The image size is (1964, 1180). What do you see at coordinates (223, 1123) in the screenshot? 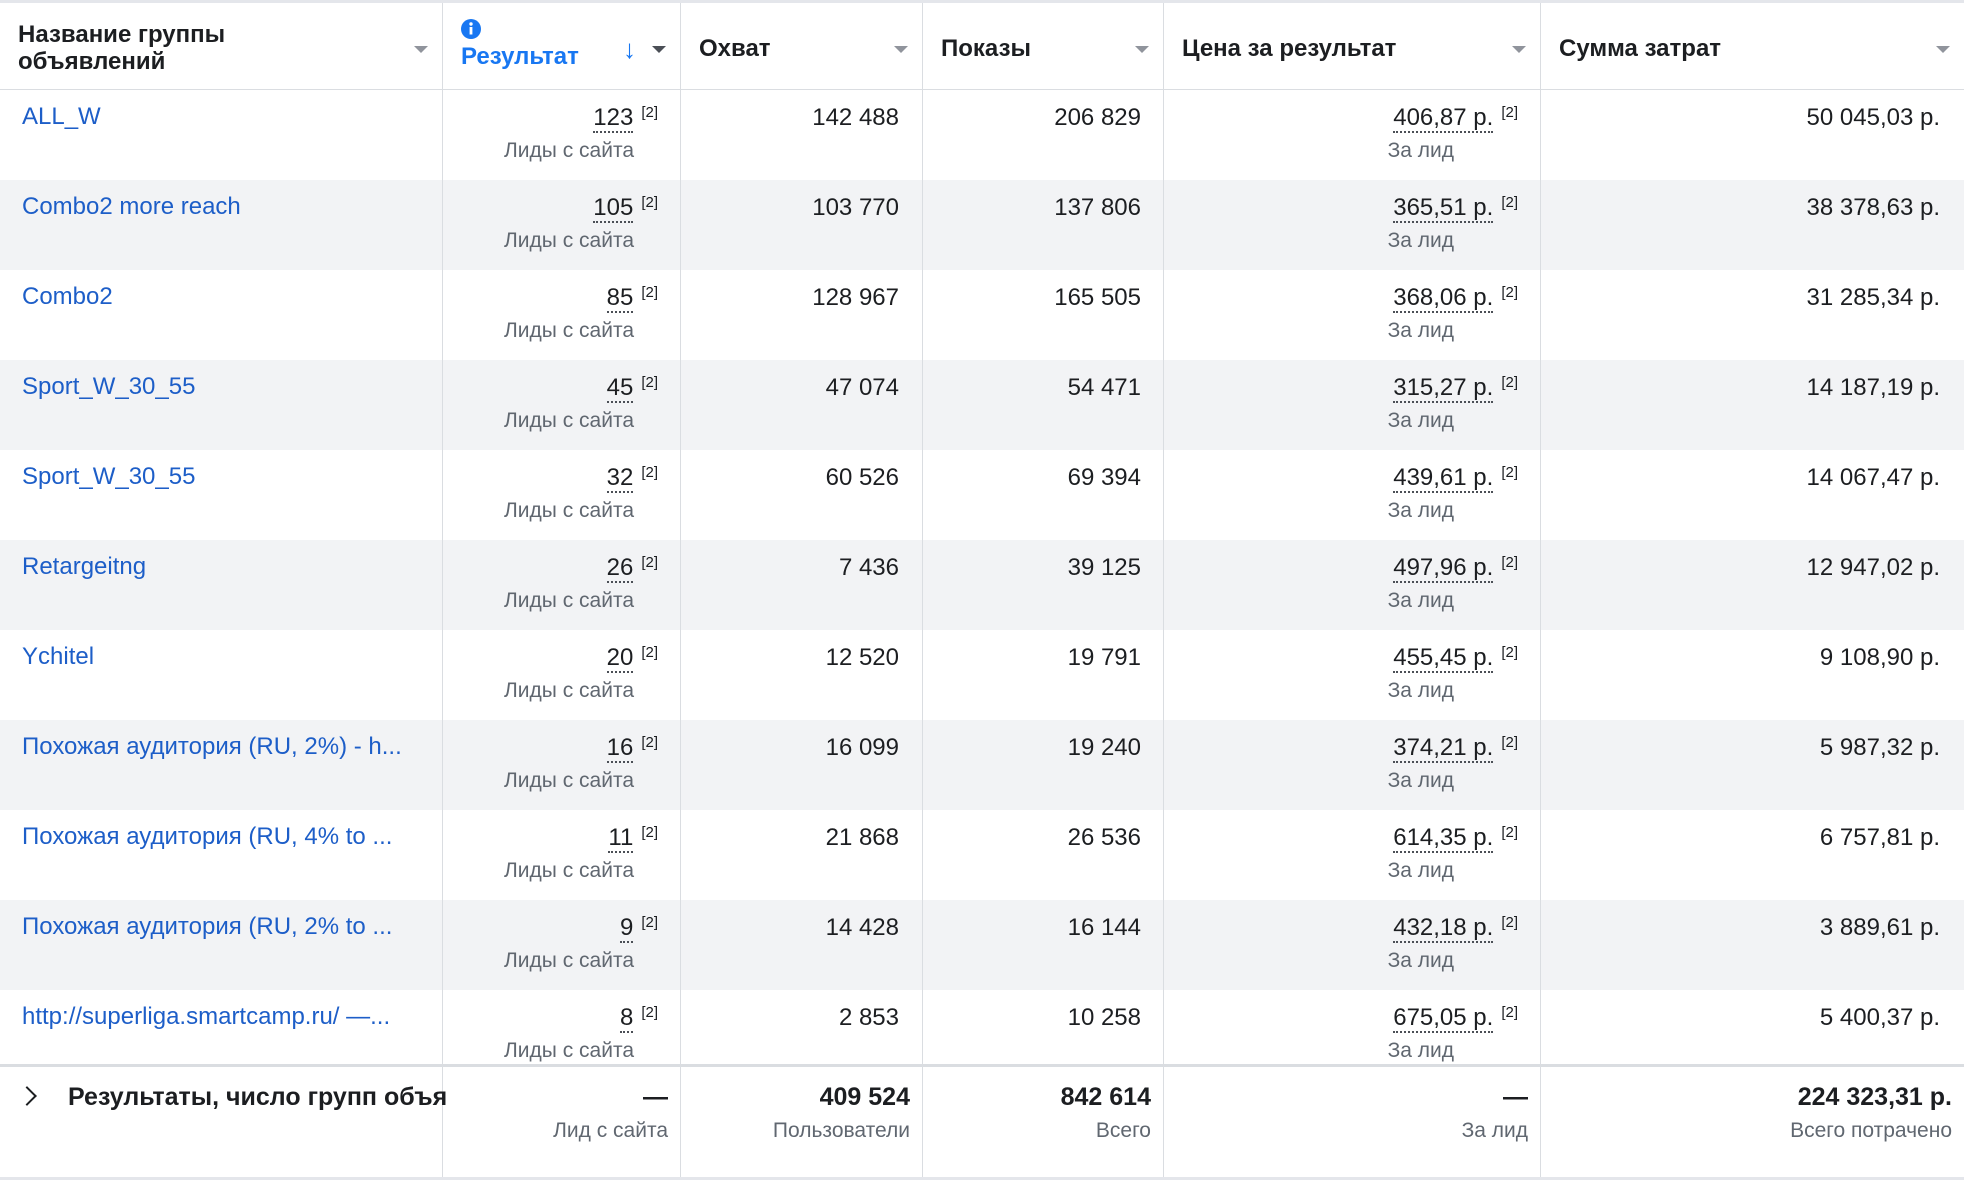
I see `footer-label-cell: Результаты, число групп объя` at bounding box center [223, 1123].